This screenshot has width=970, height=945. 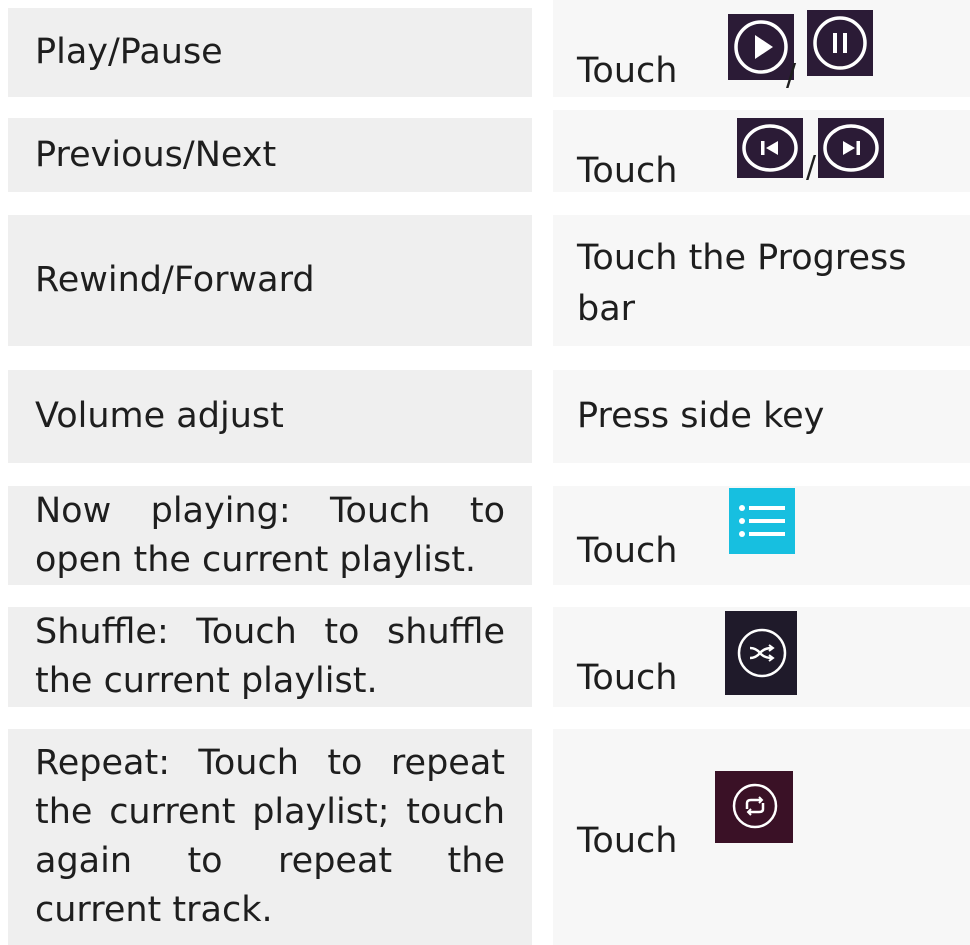 What do you see at coordinates (762, 521) in the screenshot?
I see `list-icon` at bounding box center [762, 521].